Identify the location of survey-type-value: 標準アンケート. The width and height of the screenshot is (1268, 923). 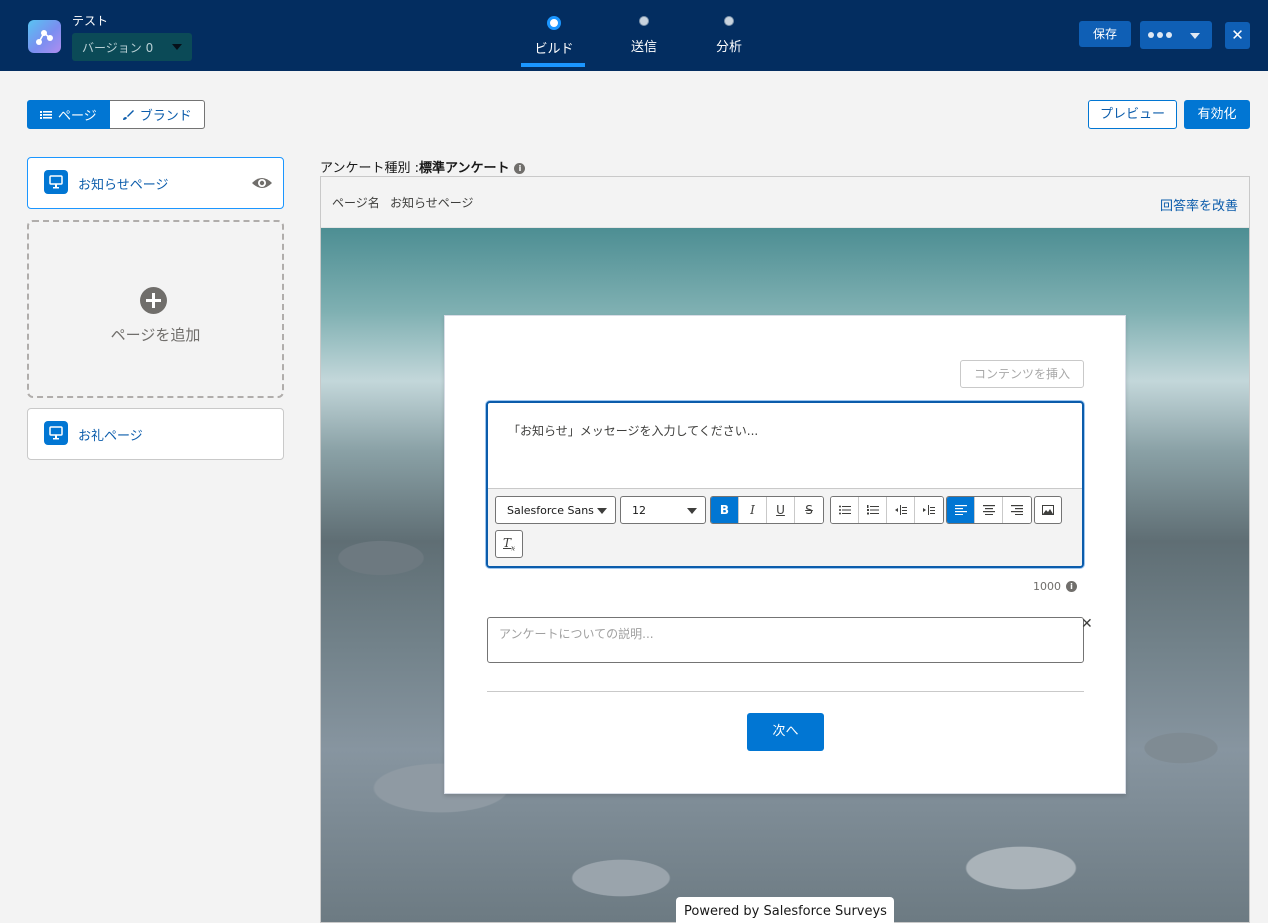
(464, 168).